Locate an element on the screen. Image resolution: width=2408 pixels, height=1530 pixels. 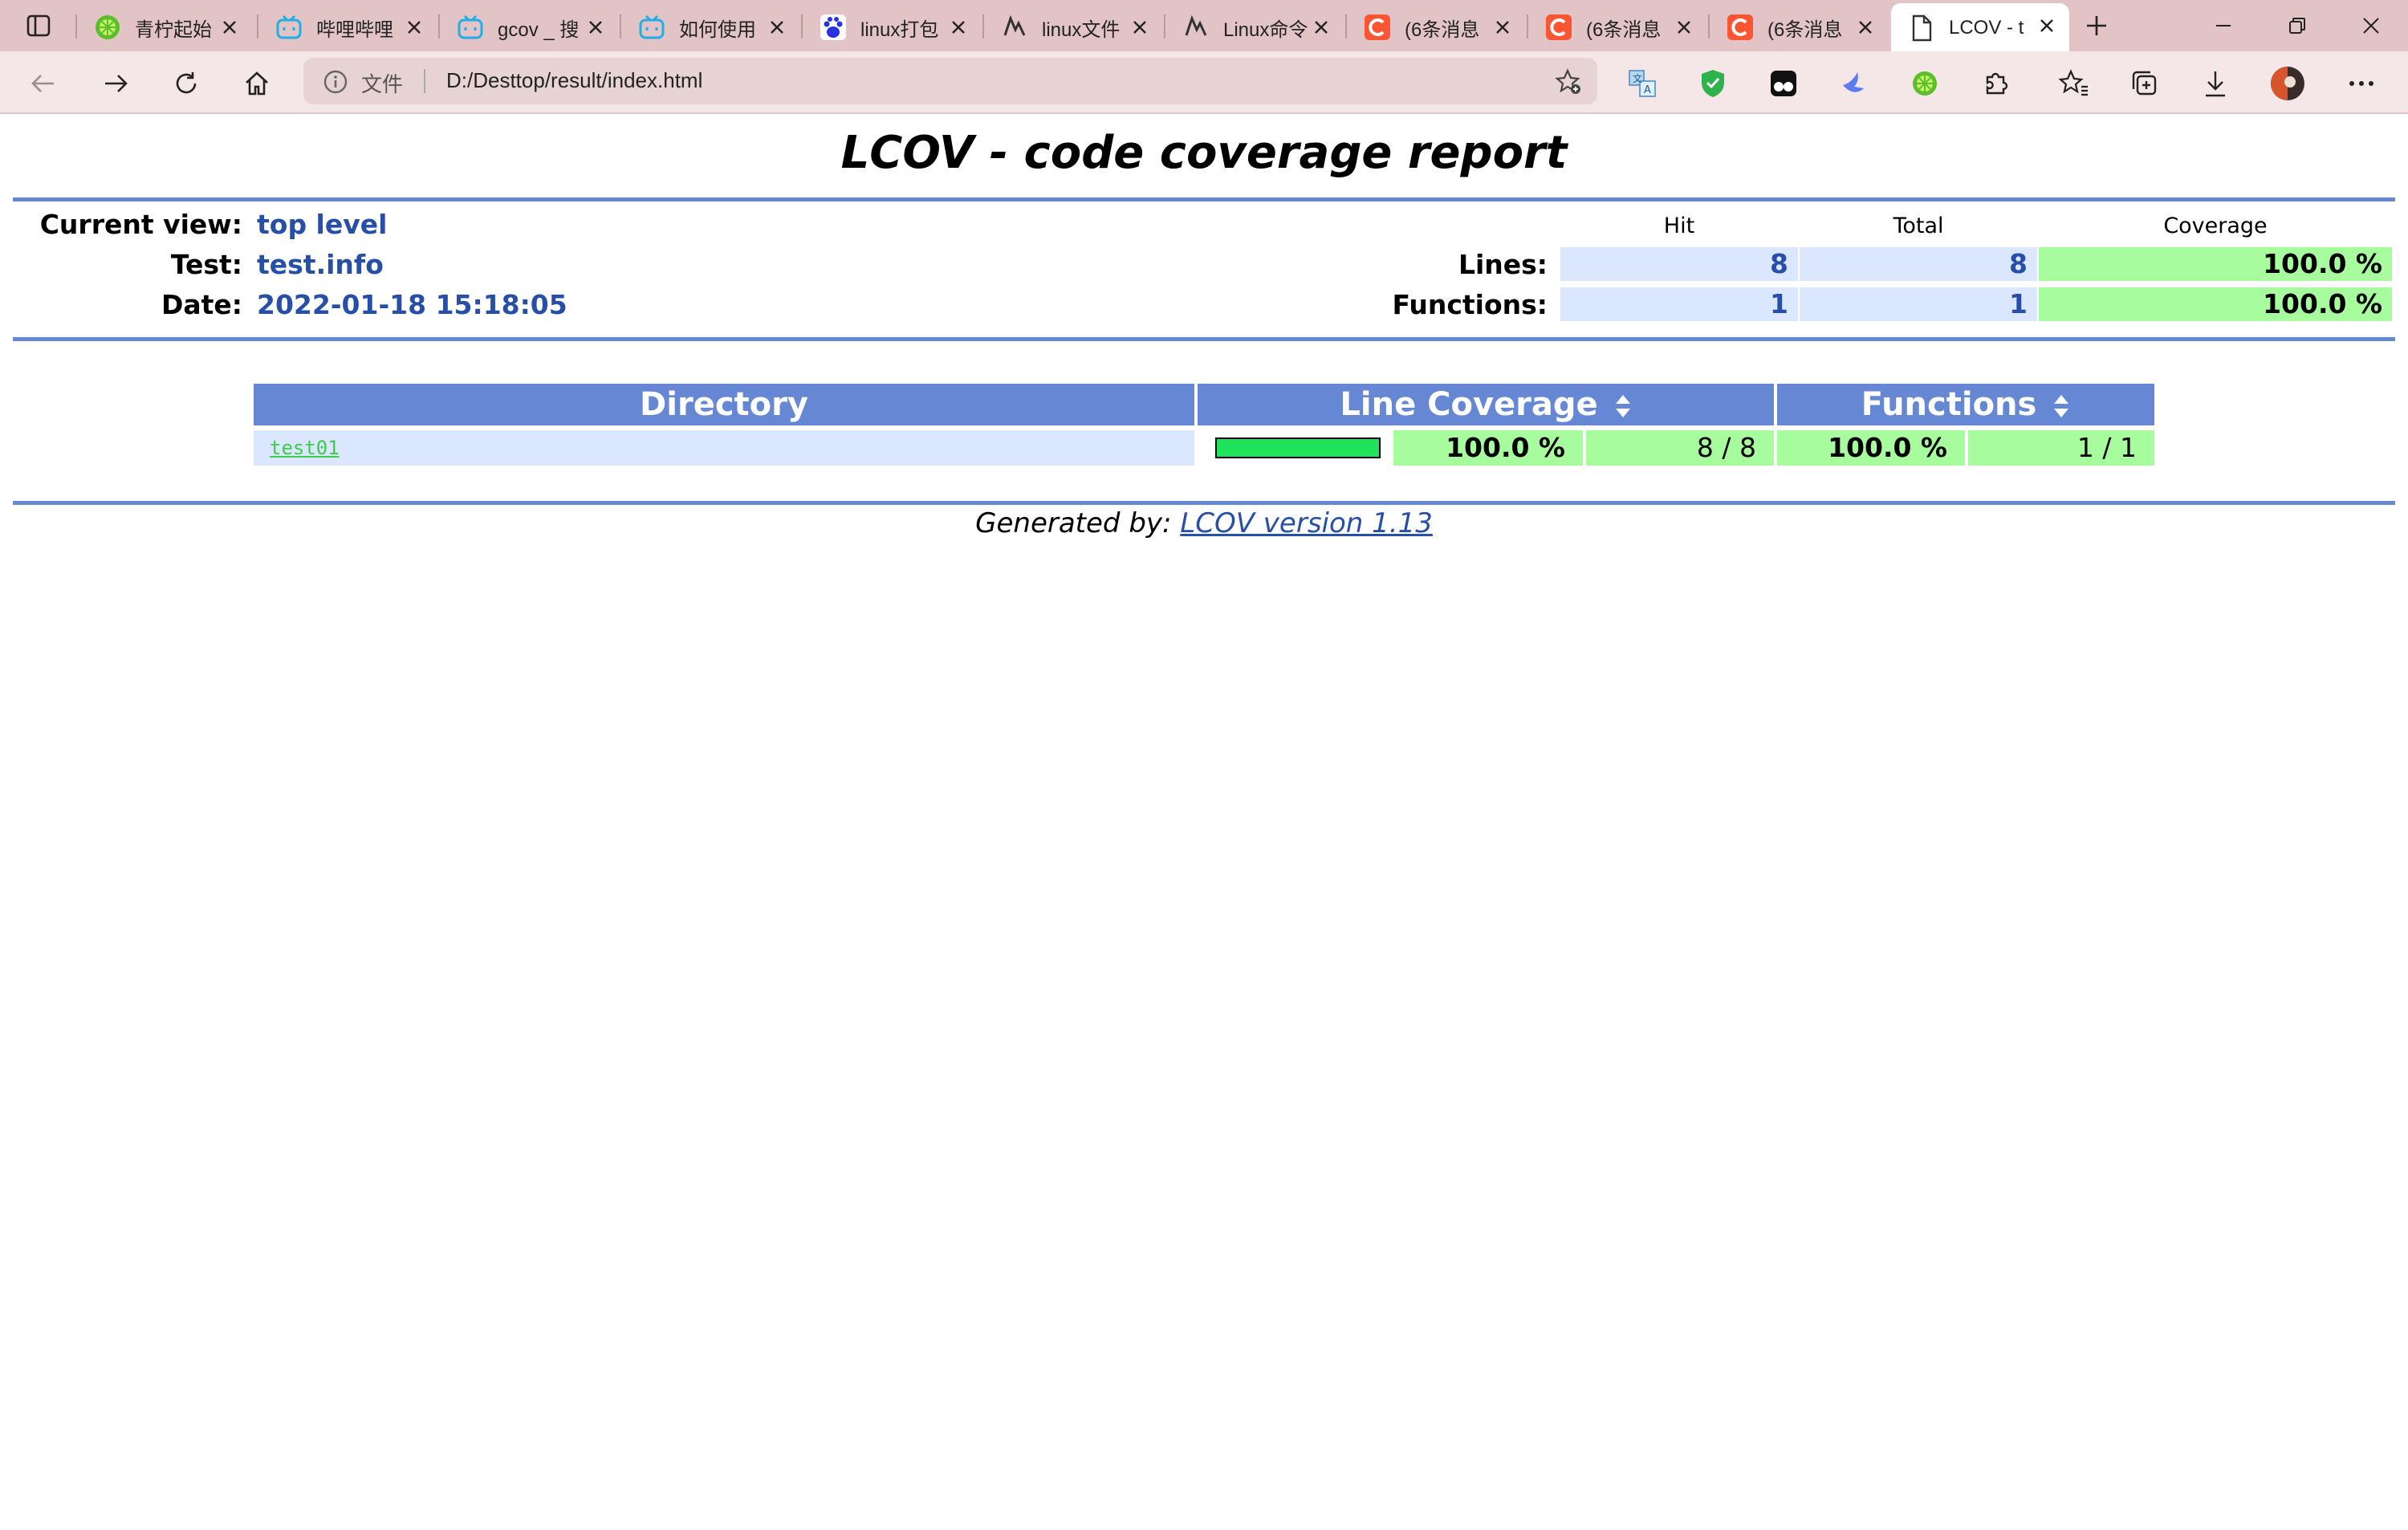
tab-title: 青柠起始 is located at coordinates (173, 29).